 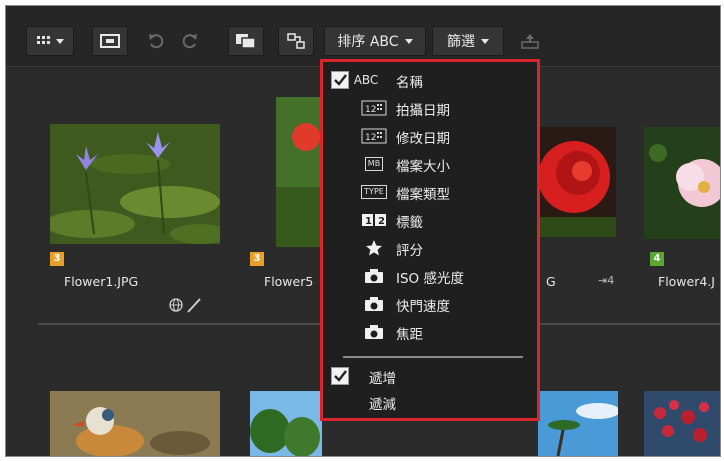 What do you see at coordinates (101, 281) in the screenshot?
I see `thumbnail-filename: Flower1.JPG` at bounding box center [101, 281].